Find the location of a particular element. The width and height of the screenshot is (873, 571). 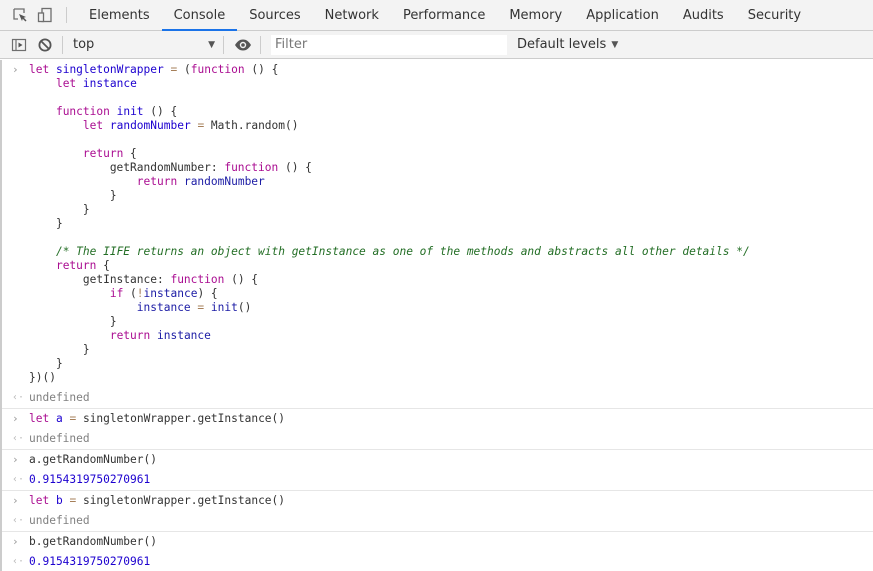

filter-input is located at coordinates (391, 44).